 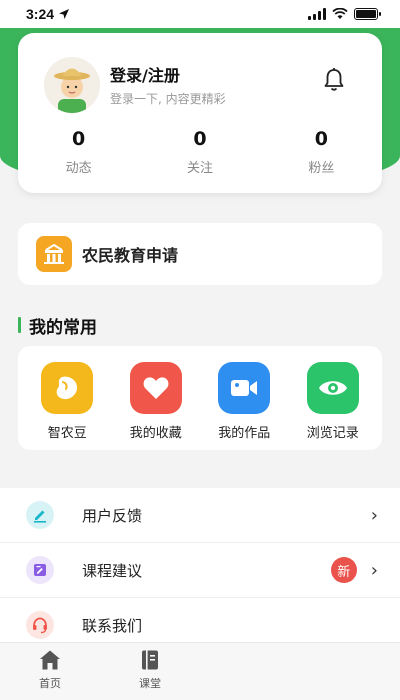 What do you see at coordinates (40, 14) in the screenshot?
I see `status-time: 3:24` at bounding box center [40, 14].